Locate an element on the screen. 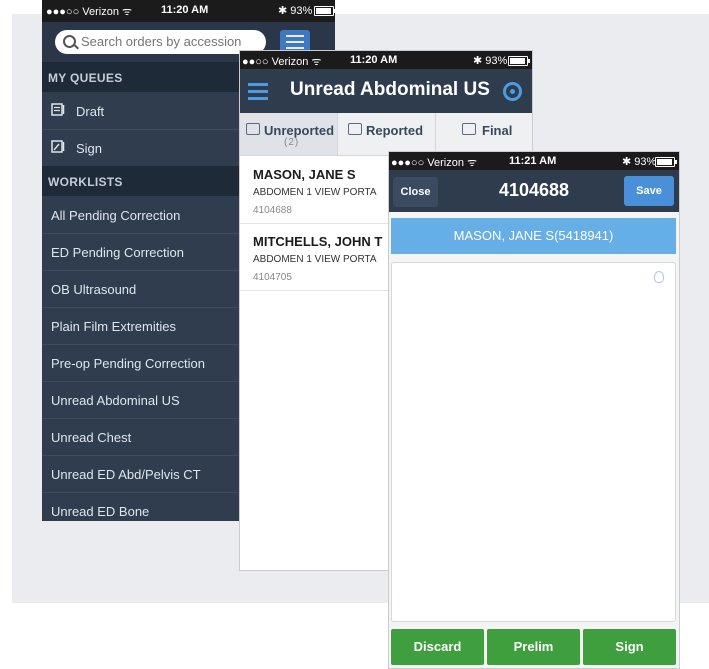 The width and height of the screenshot is (709, 669). patient-name: MITCHELLS, JOHN T is located at coordinates (318, 241).